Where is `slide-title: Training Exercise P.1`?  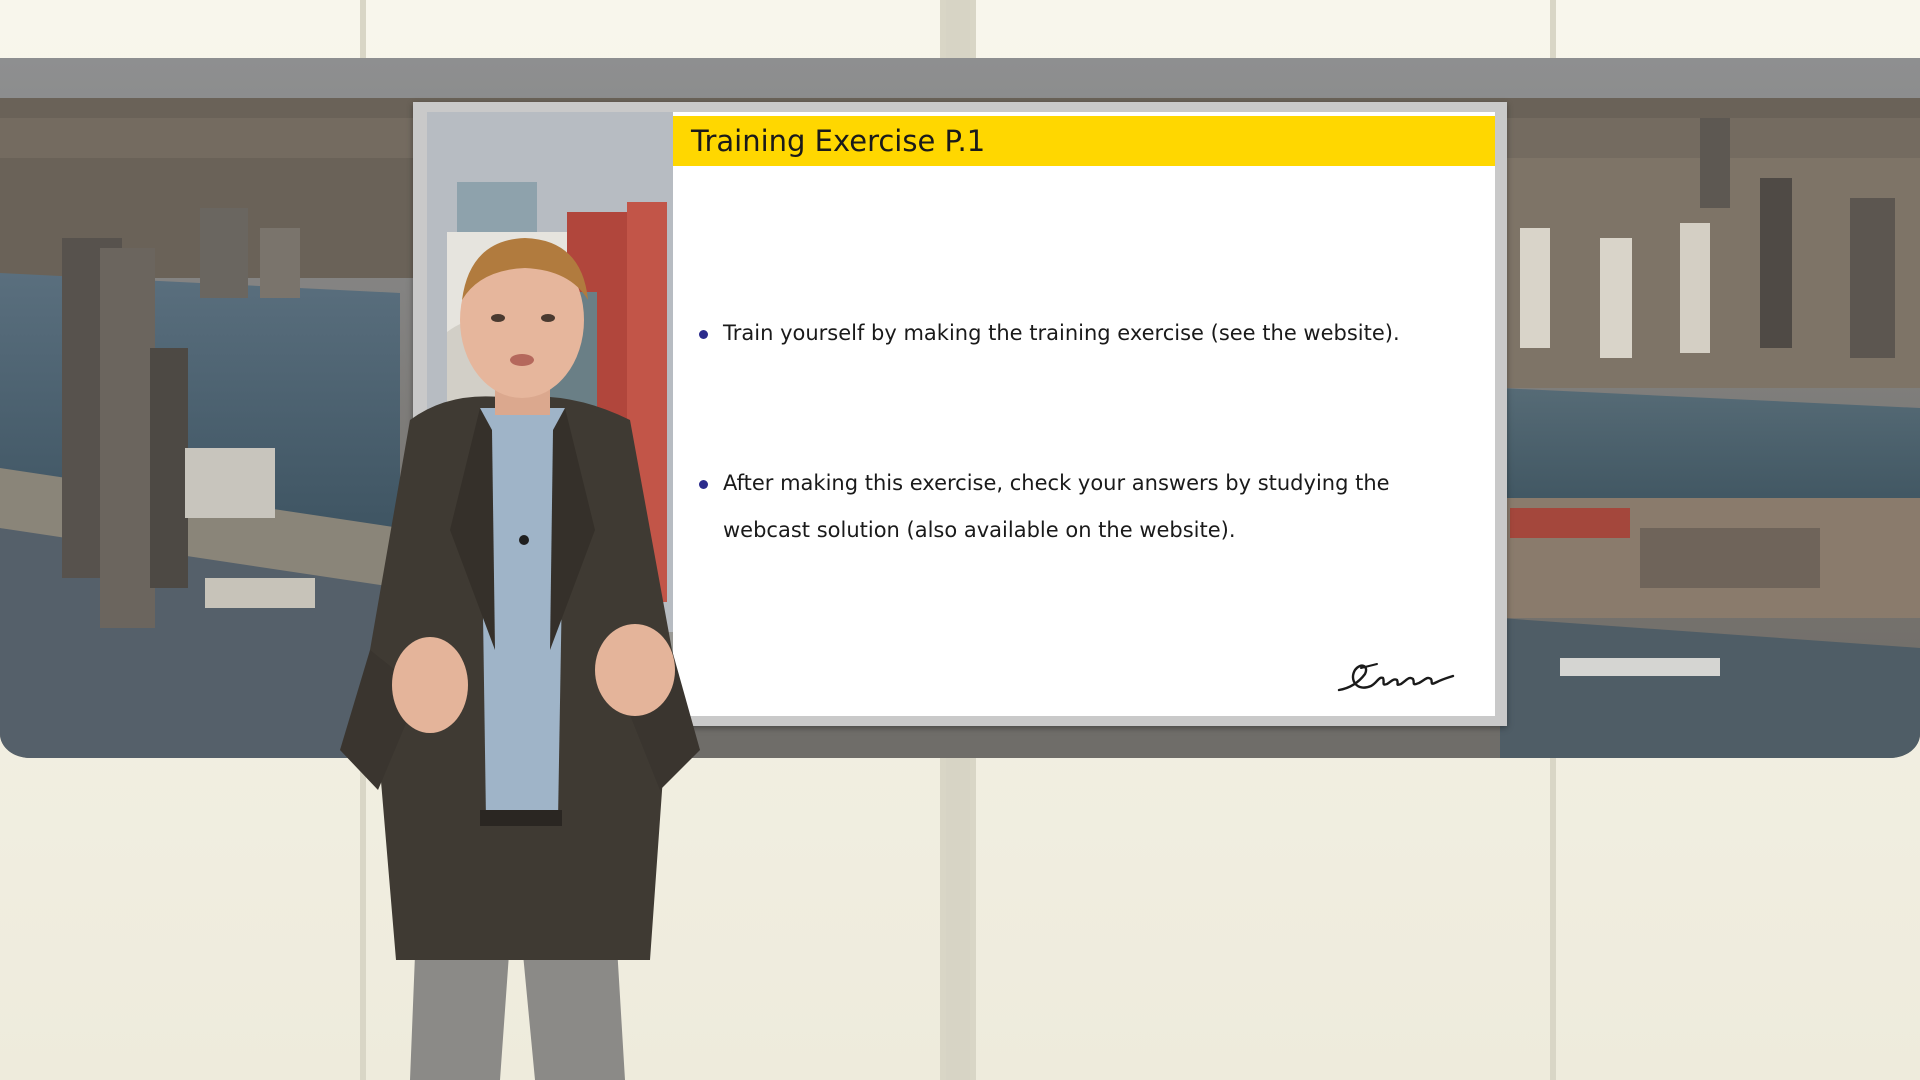 slide-title: Training Exercise P.1 is located at coordinates (838, 141).